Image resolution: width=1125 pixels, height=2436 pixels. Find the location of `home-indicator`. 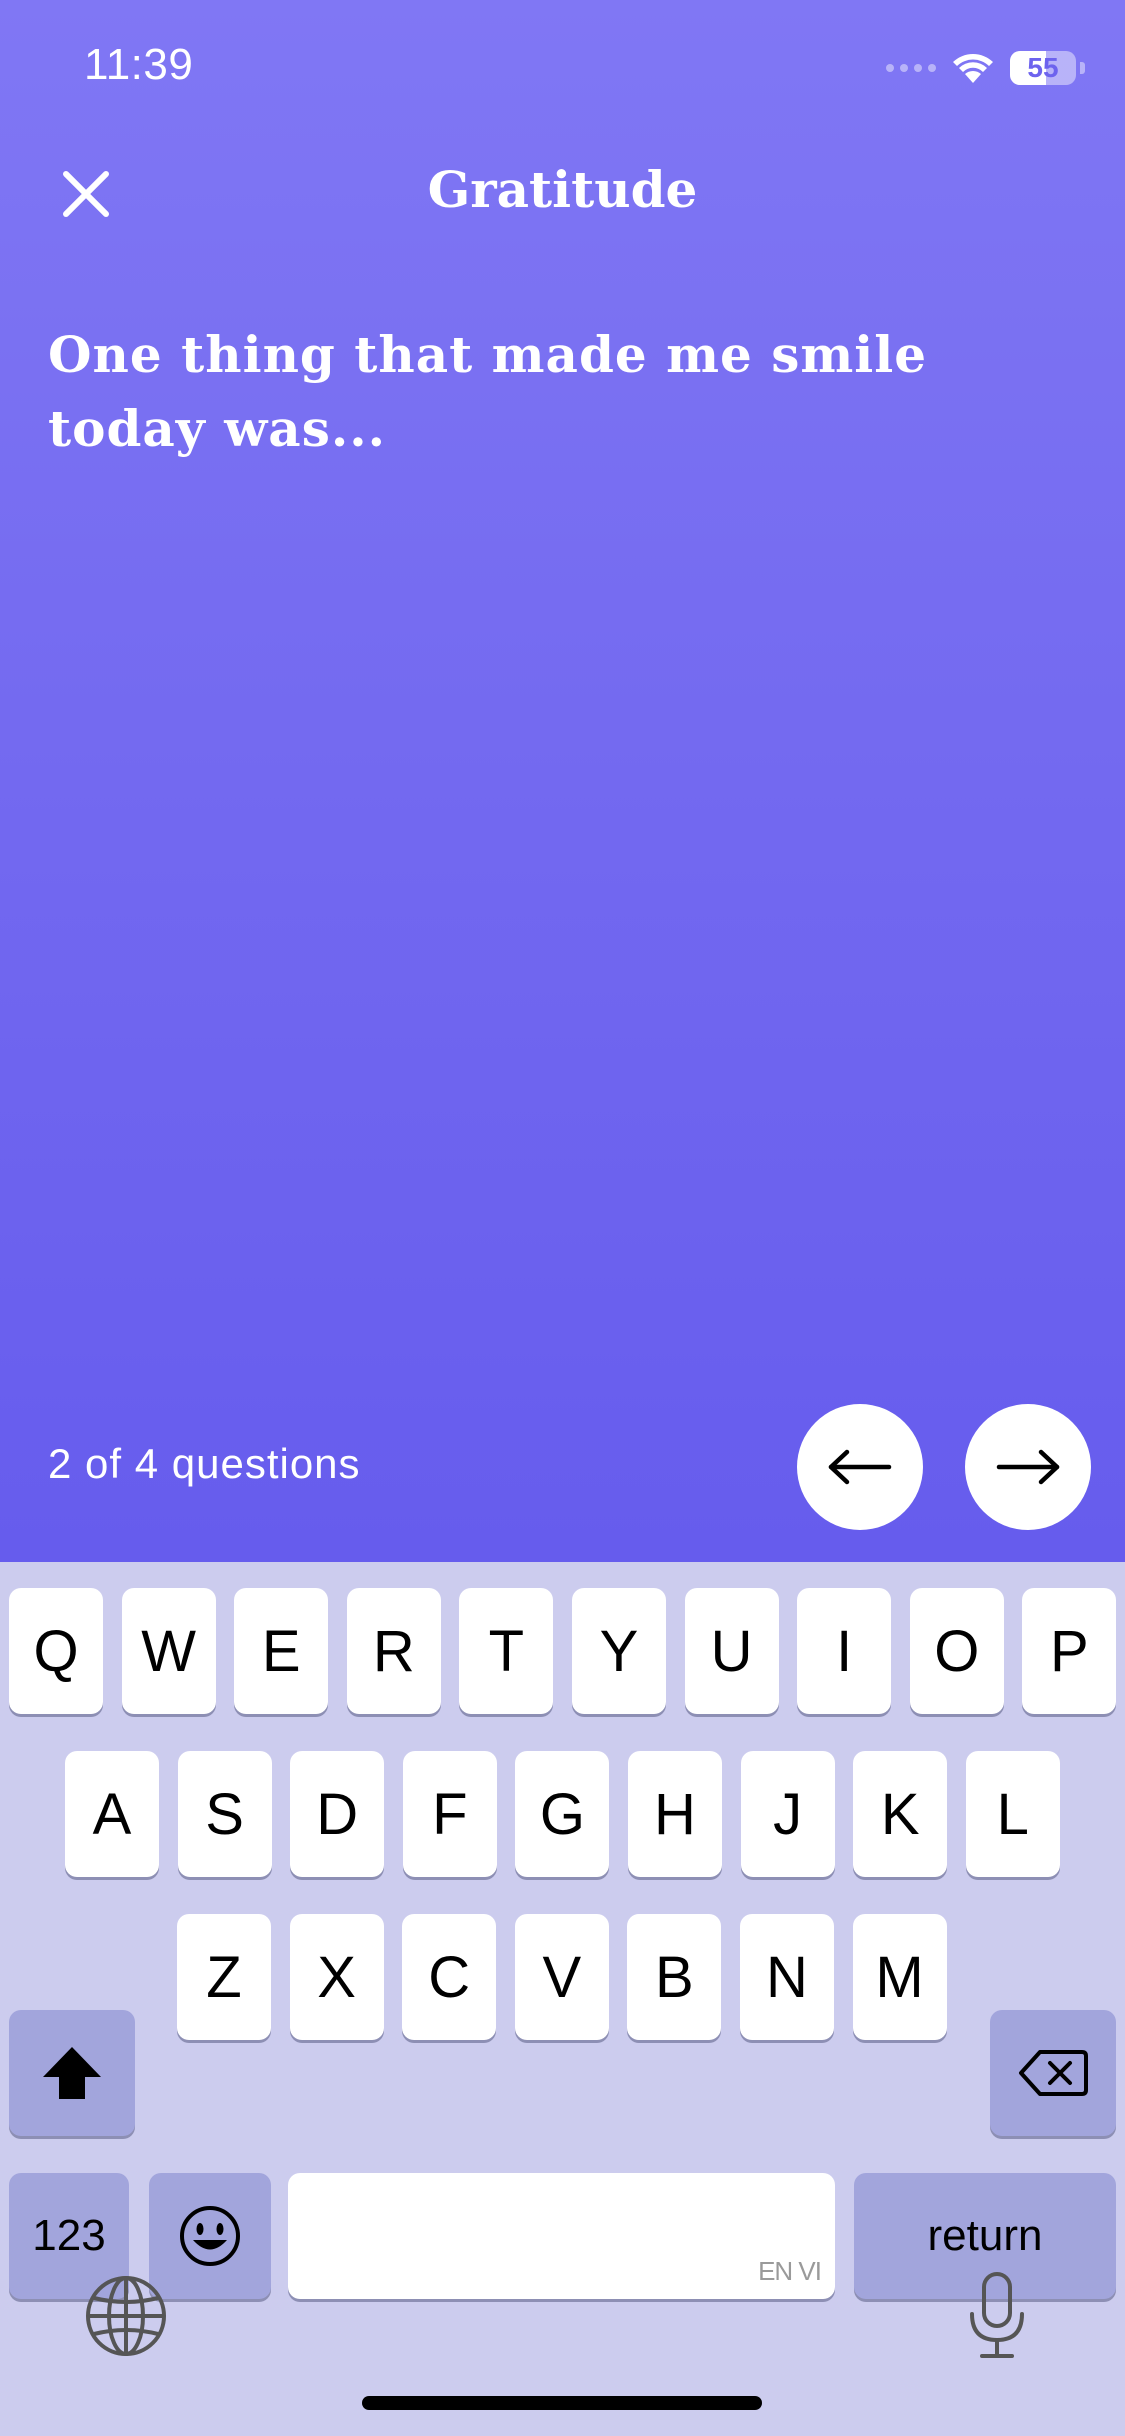

home-indicator is located at coordinates (562, 2403).